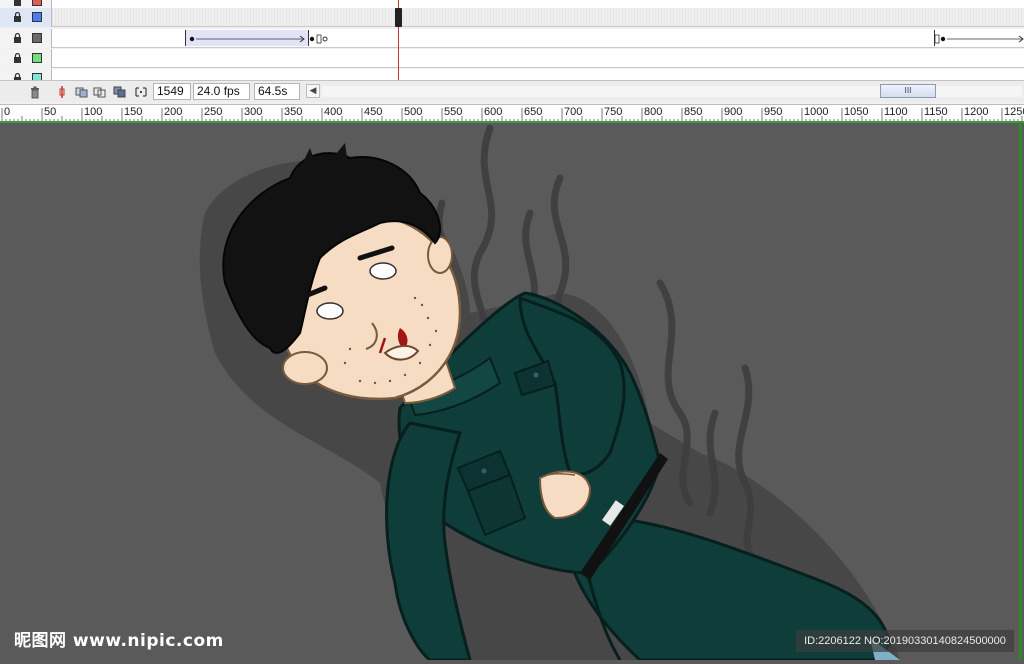 The width and height of the screenshot is (1024, 664). What do you see at coordinates (173, 112) in the screenshot?
I see `ruler-label: 200` at bounding box center [173, 112].